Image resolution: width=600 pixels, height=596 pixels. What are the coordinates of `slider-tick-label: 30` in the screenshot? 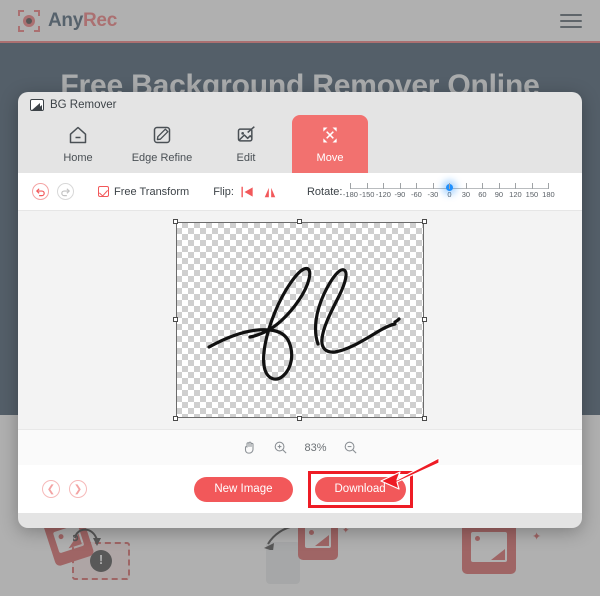 It's located at (466, 194).